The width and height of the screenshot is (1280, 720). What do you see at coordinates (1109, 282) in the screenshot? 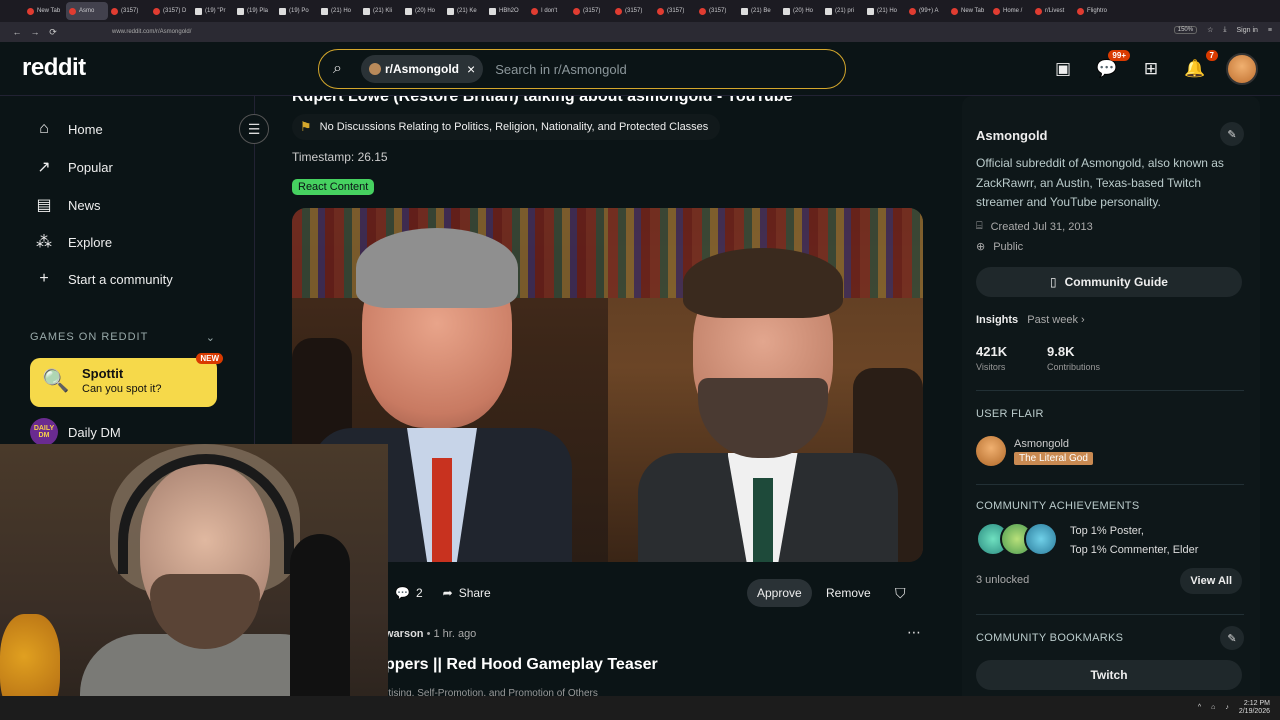
I see `community-guide-button: ▯ Community Guide` at bounding box center [1109, 282].